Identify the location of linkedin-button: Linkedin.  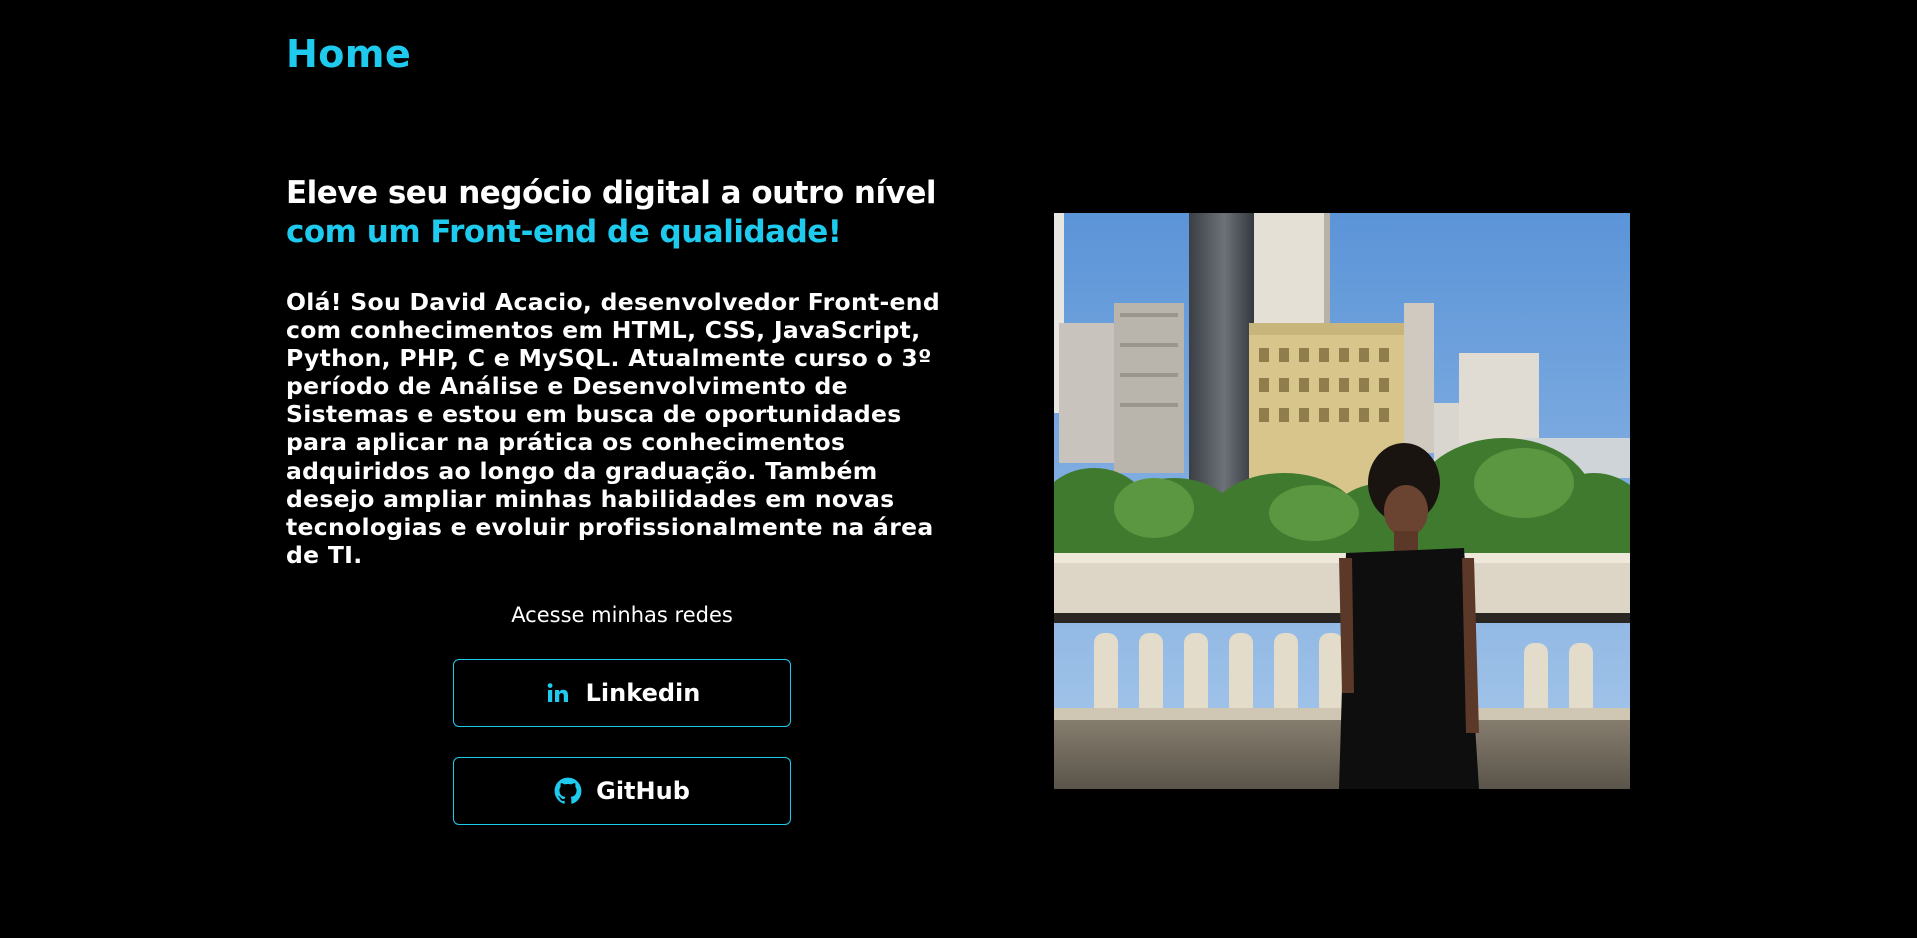
(622, 693).